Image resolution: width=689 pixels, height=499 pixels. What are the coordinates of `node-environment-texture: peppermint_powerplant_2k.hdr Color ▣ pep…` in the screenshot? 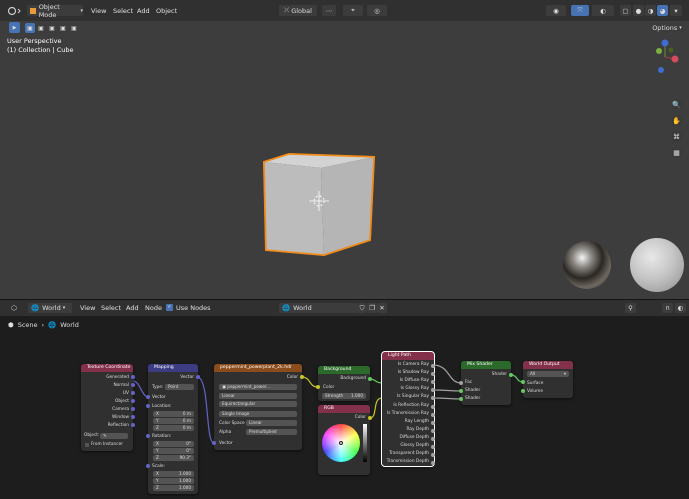 It's located at (258, 407).